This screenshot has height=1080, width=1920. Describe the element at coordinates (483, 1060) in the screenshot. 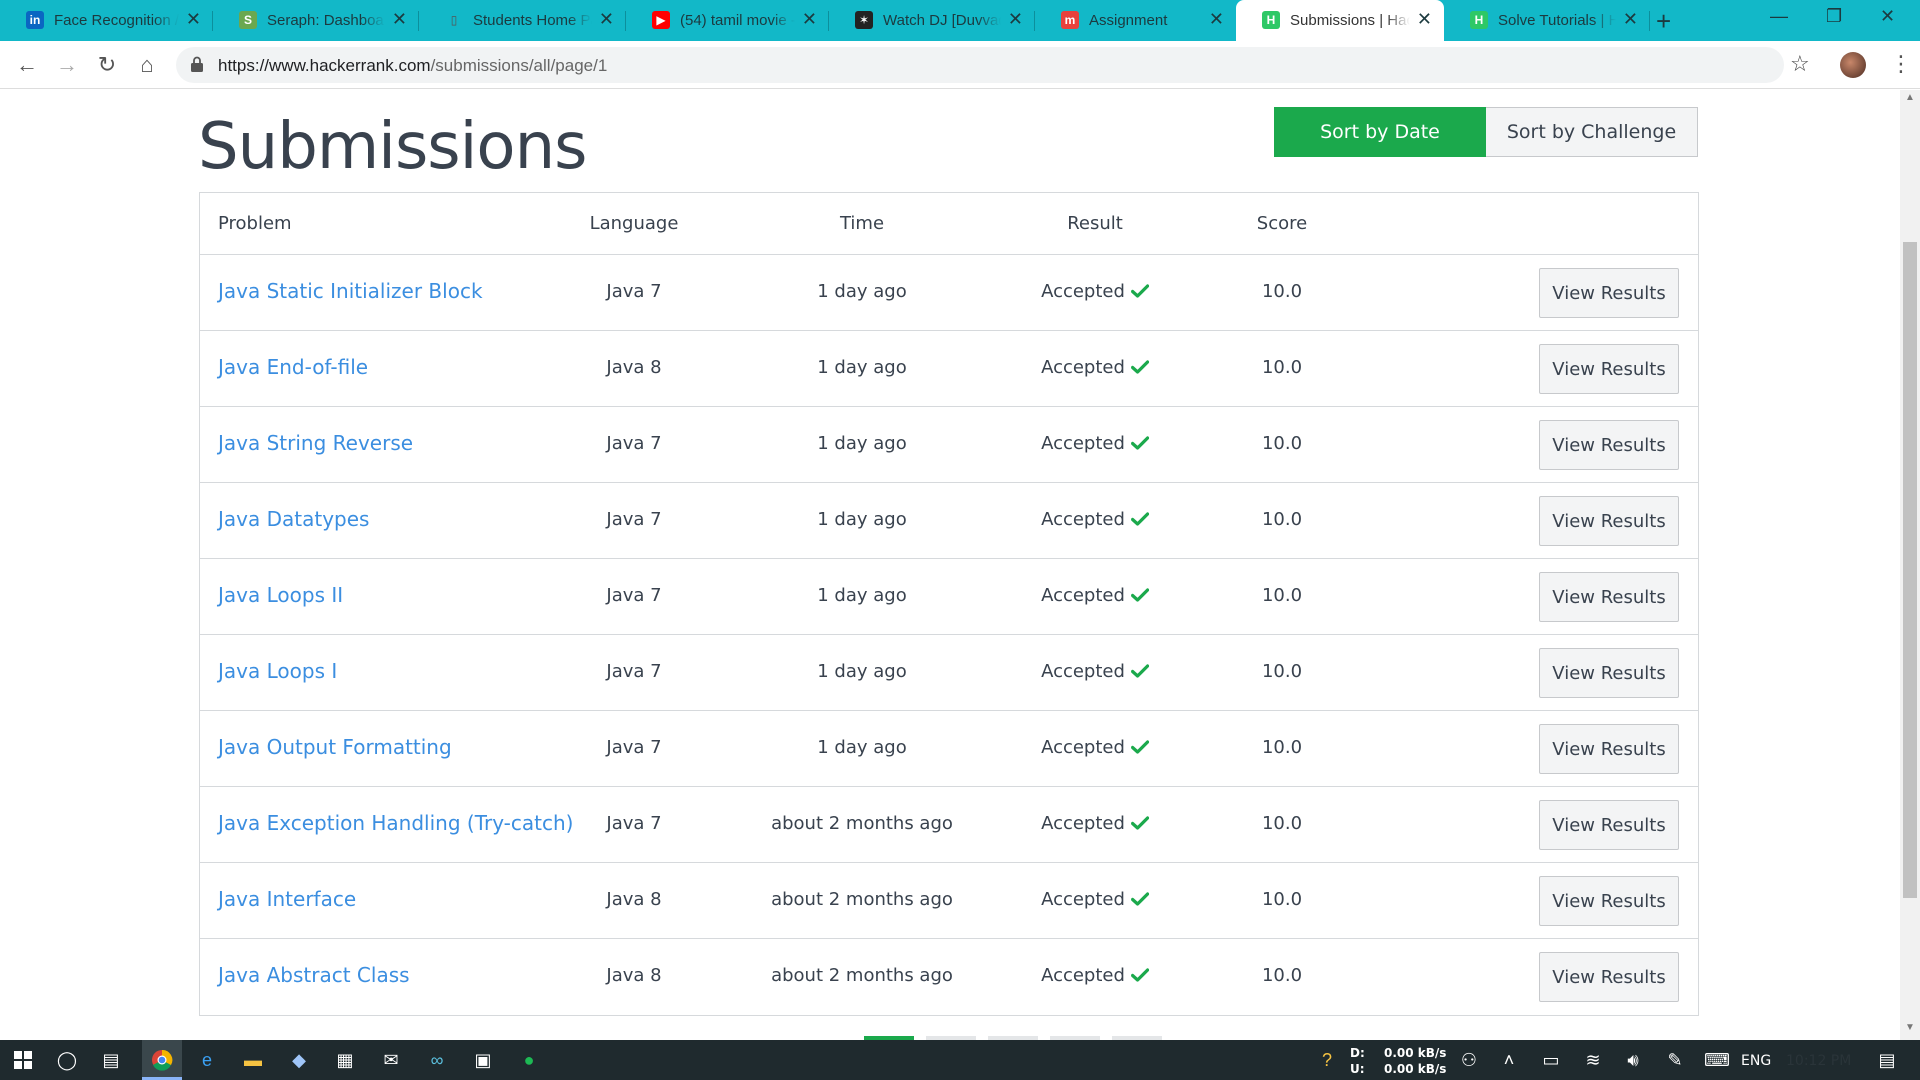

I see `store-icon: ▣` at that location.